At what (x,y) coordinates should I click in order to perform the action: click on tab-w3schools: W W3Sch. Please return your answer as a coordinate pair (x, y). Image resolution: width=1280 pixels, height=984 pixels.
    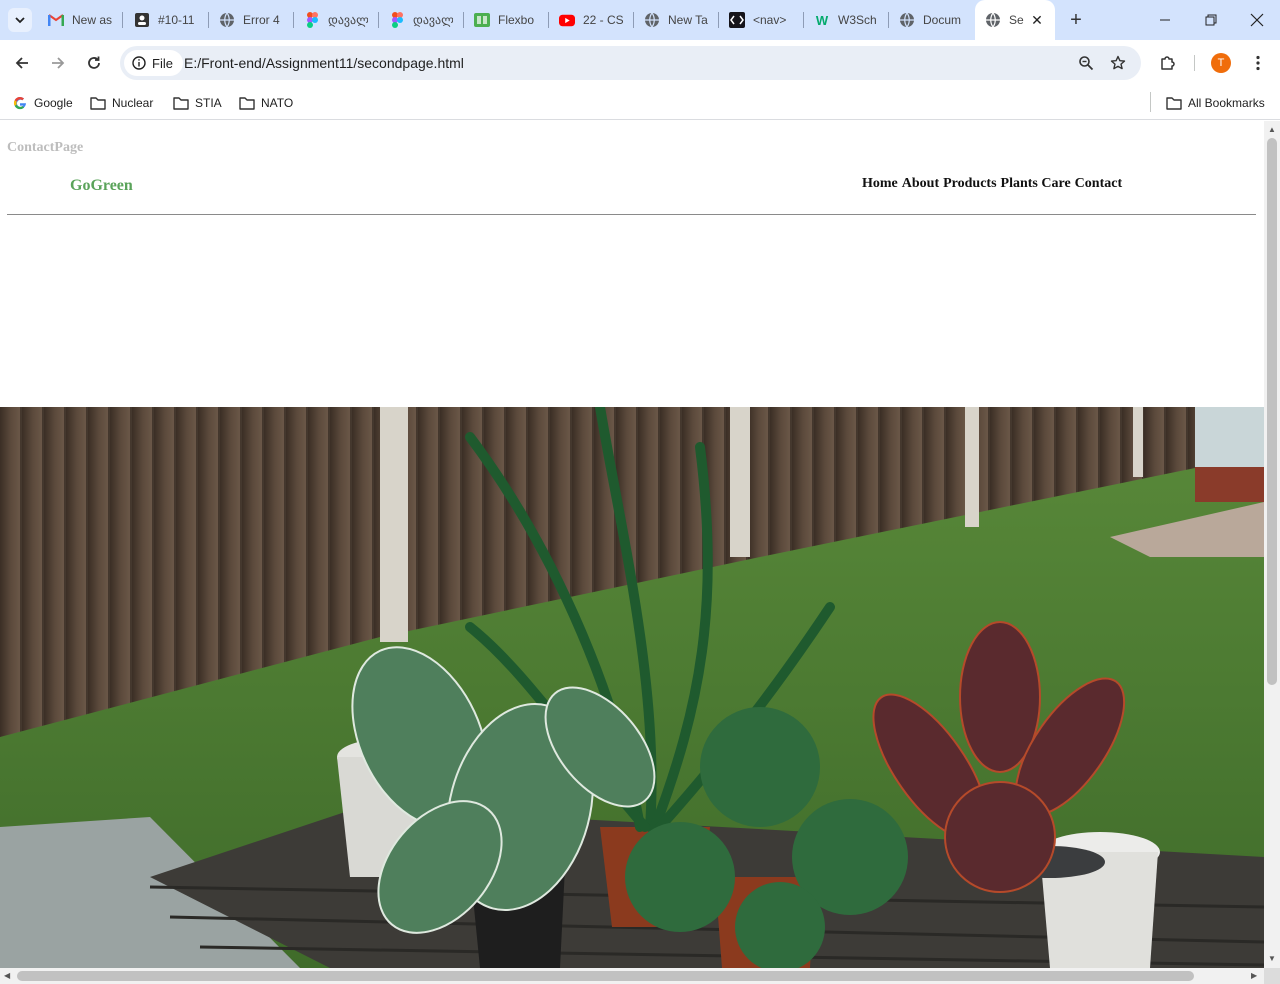
    Looking at the image, I should click on (846, 20).